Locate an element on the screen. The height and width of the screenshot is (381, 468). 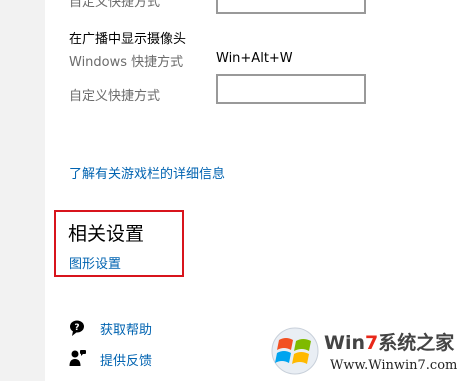
windows-logo-icon is located at coordinates (295, 351).